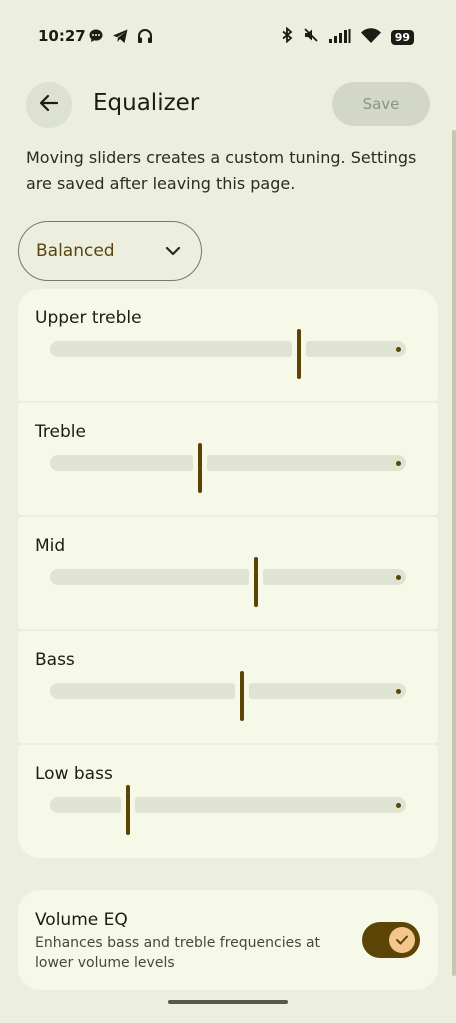 This screenshot has height=1023, width=456. Describe the element at coordinates (311, 37) in the screenshot. I see `mute-icon` at that location.